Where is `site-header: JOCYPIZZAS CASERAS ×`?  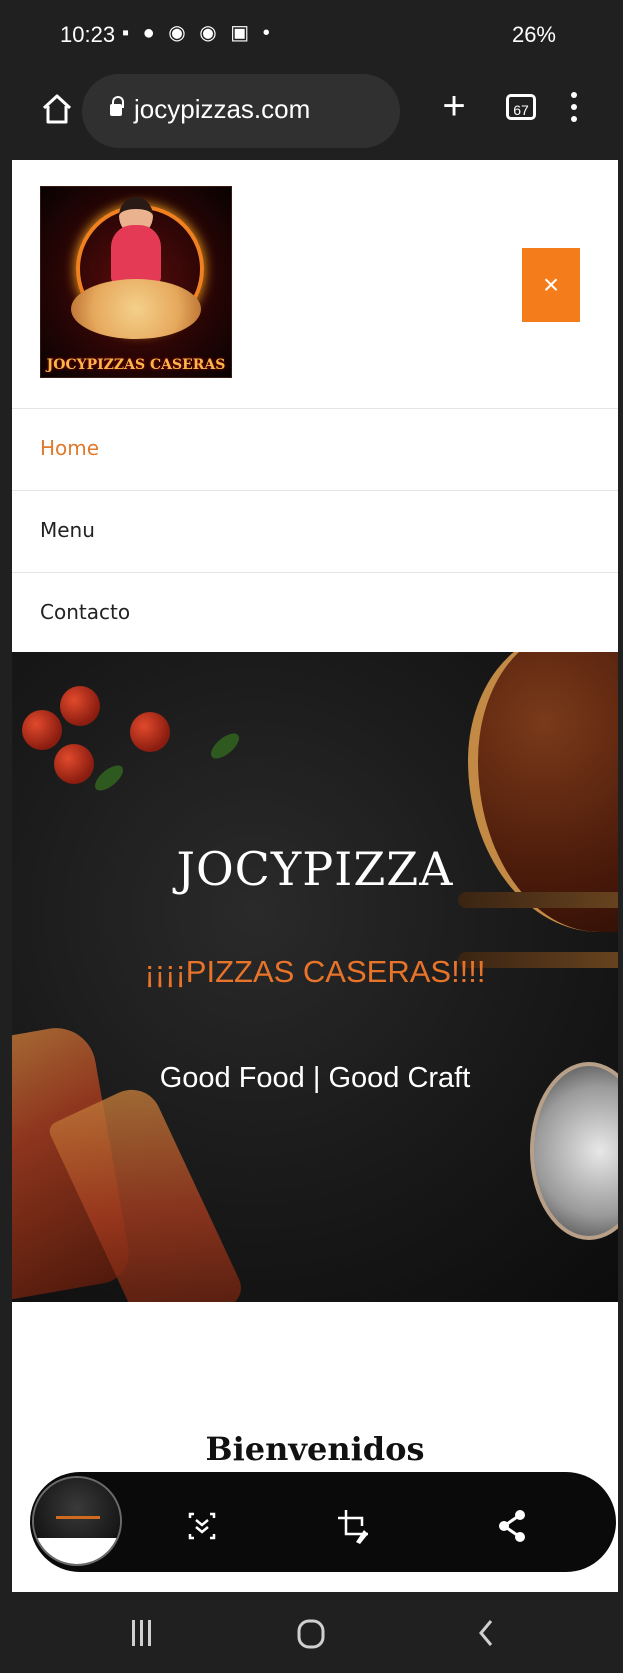
site-header: JOCYPIZZAS CASERAS × is located at coordinates (315, 280).